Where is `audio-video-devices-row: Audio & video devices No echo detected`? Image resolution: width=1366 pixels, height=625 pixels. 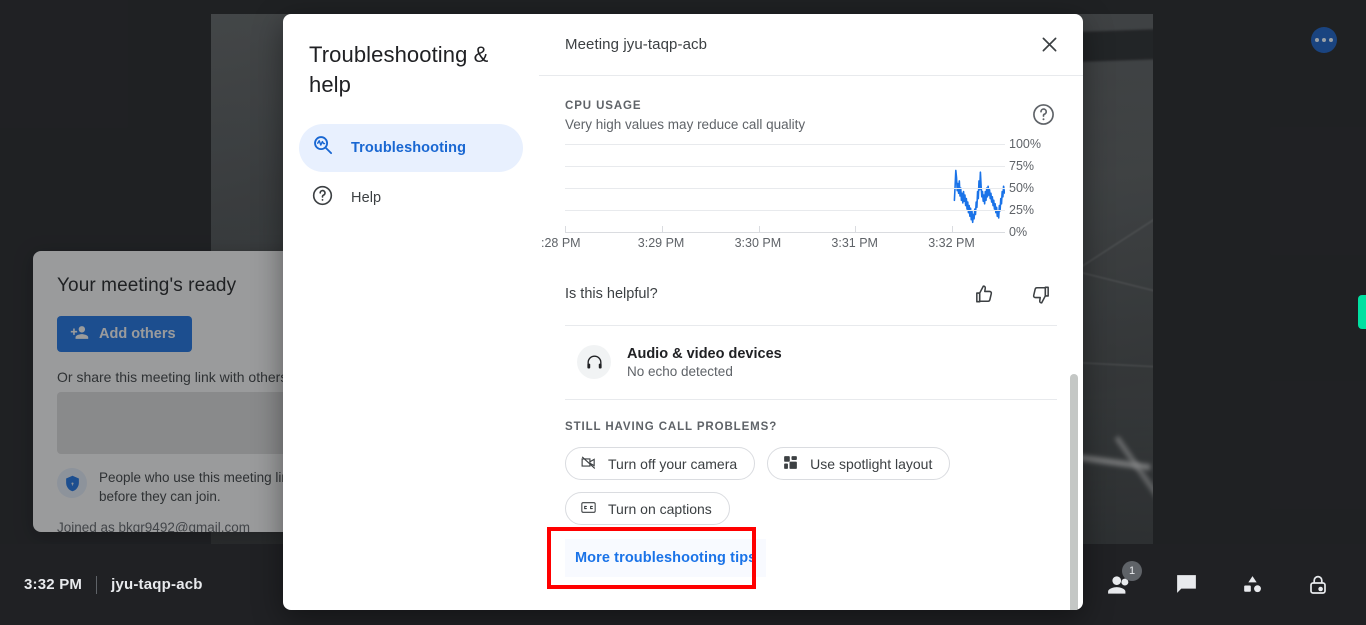 audio-video-devices-row: Audio & video devices No echo detected is located at coordinates (811, 362).